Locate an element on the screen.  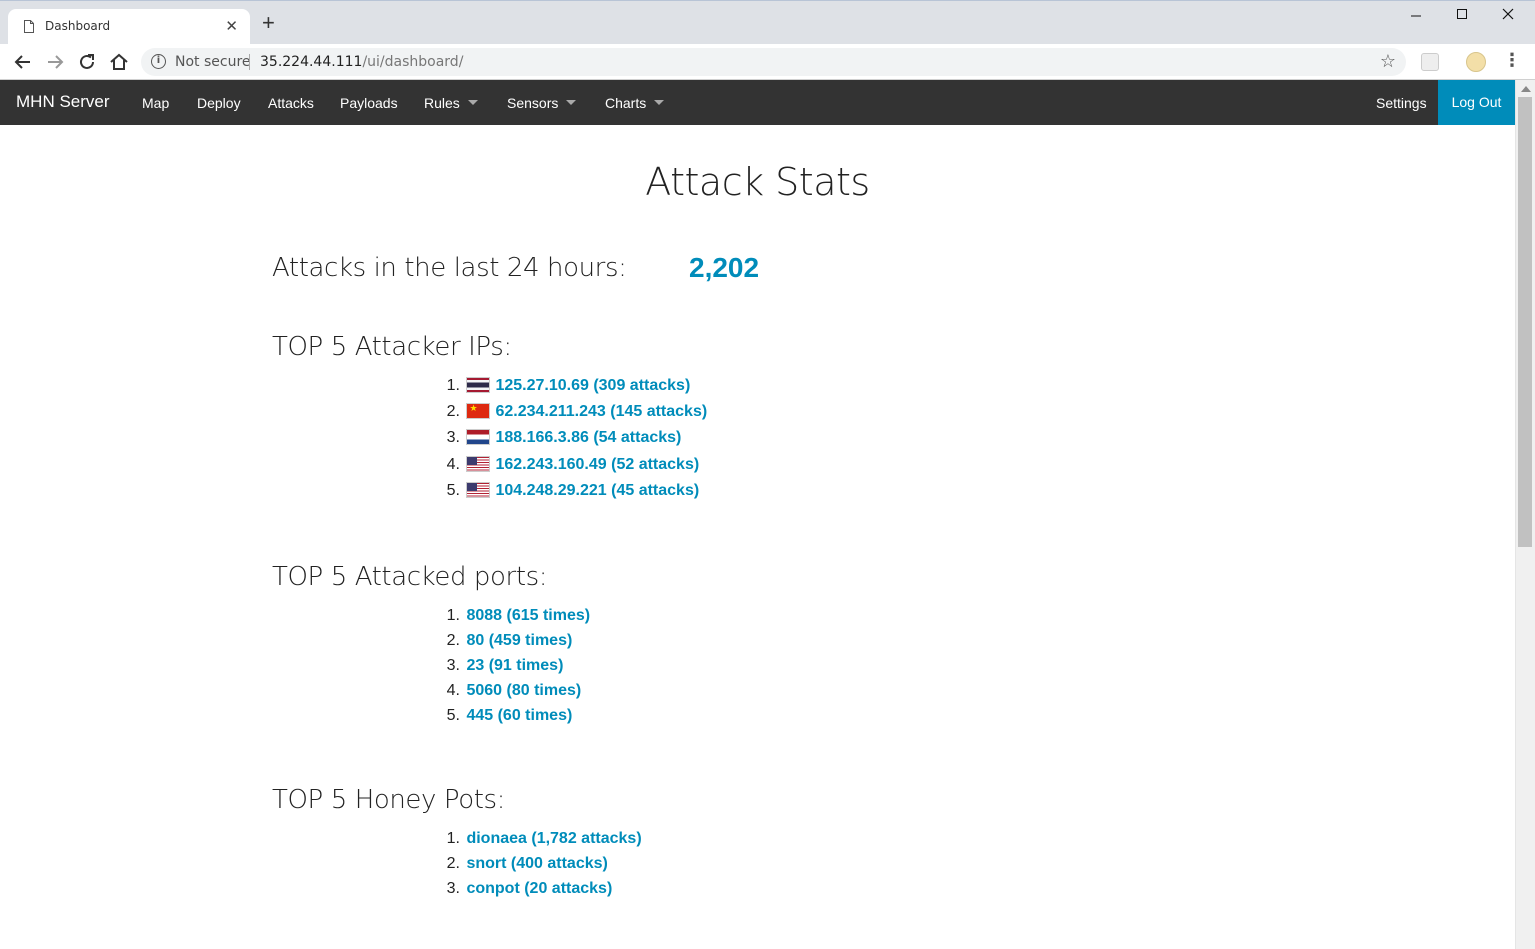
brand-link: MHN Server is located at coordinates (63, 102).